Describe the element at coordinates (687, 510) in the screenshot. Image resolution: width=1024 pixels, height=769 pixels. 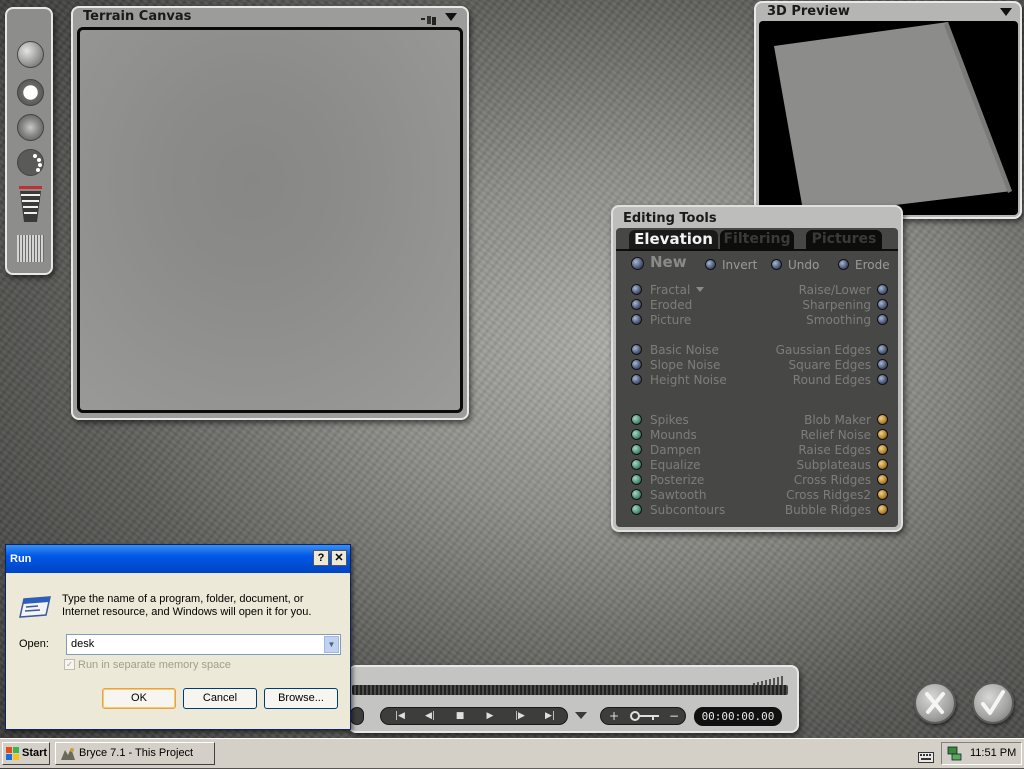
I see `subcontours-button: Subcontours` at that location.